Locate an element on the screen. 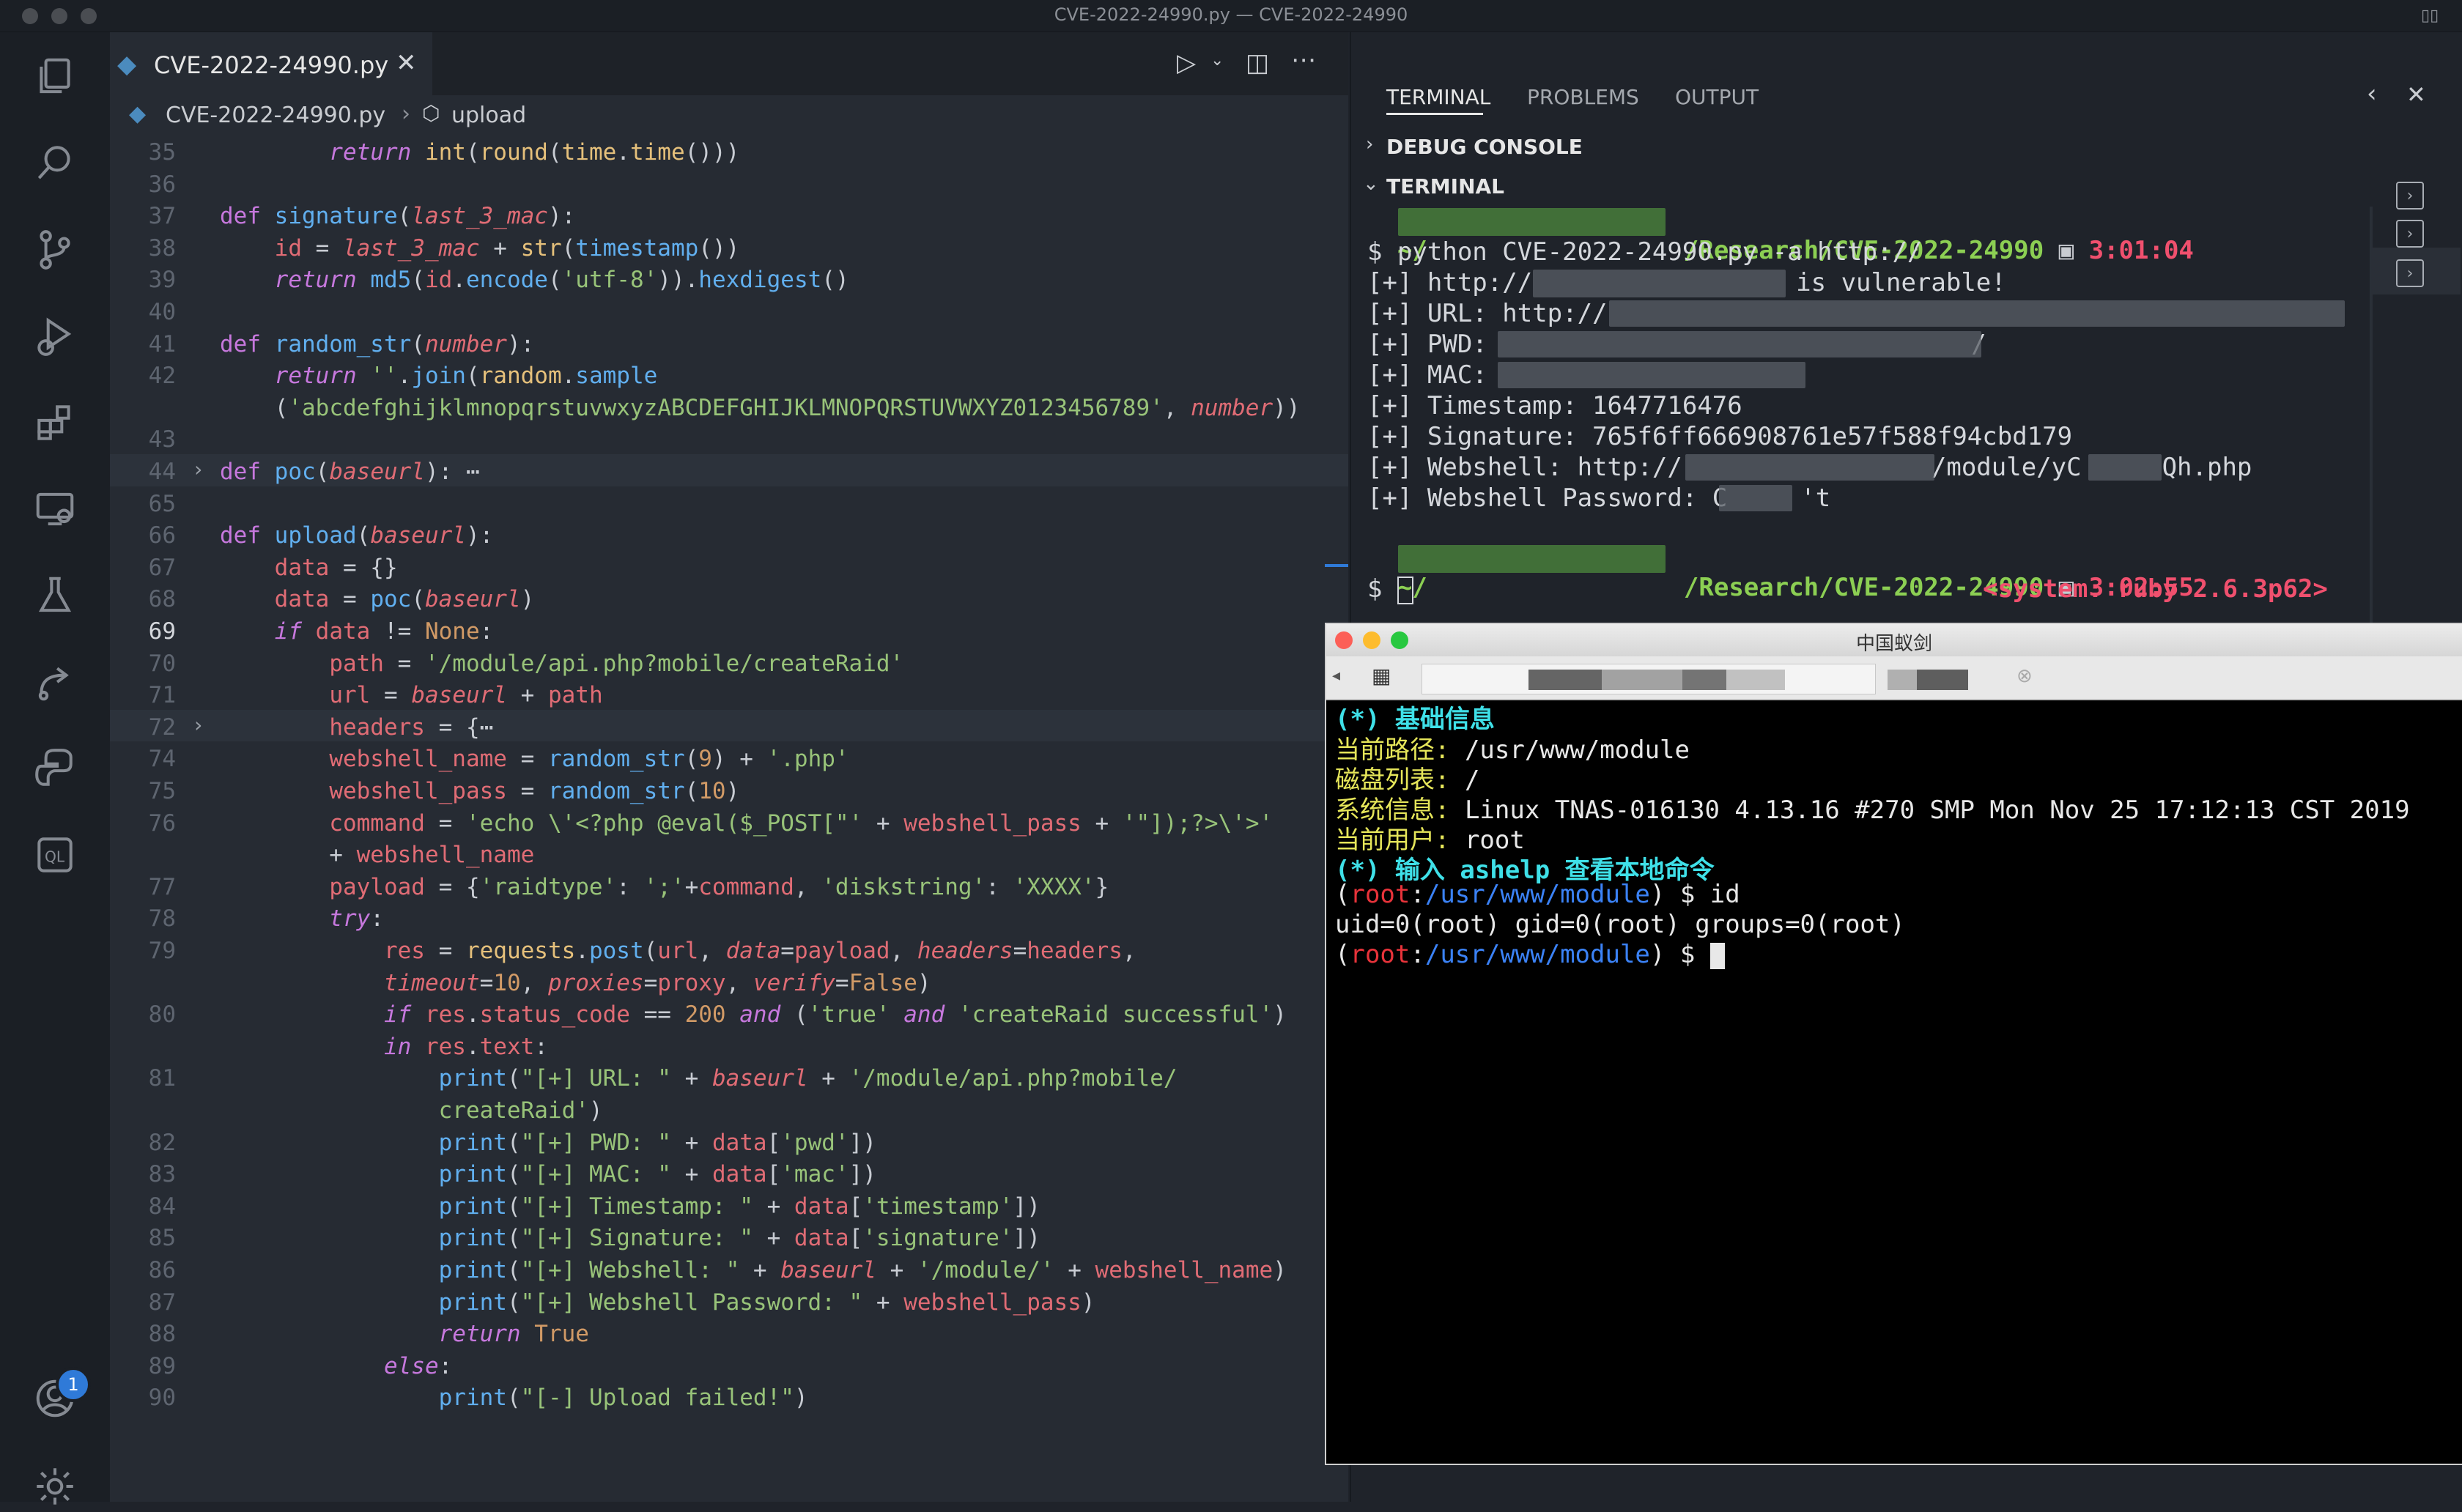 This screenshot has height=1512, width=2462. code-line: 68 data = poc(baseurl) is located at coordinates (729, 598).